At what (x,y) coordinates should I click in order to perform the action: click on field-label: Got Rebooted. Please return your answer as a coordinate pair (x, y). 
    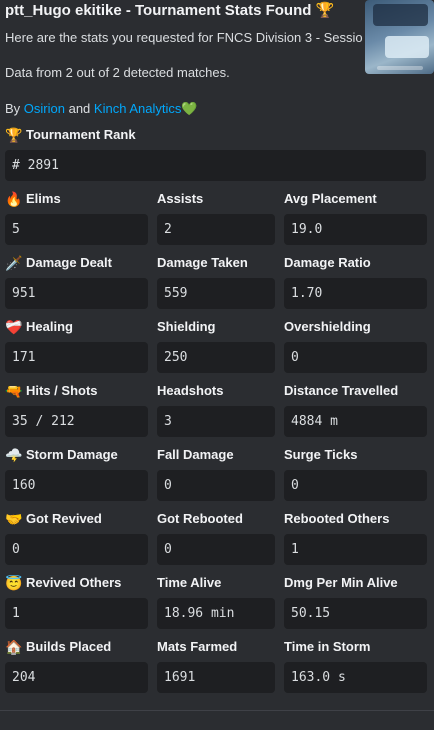
    Looking at the image, I should click on (200, 518).